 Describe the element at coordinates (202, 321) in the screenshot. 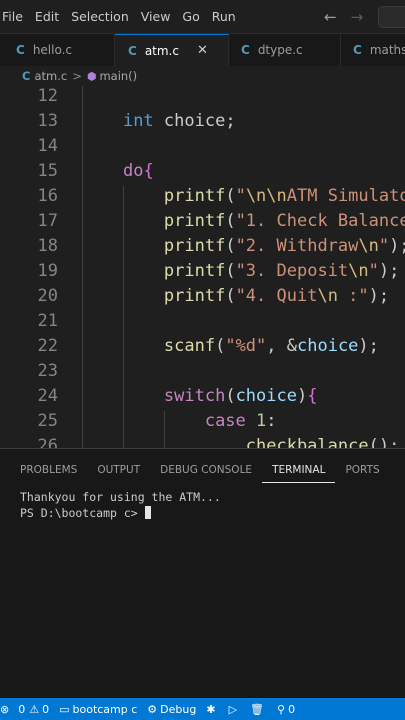

I see `code-line: 21` at that location.